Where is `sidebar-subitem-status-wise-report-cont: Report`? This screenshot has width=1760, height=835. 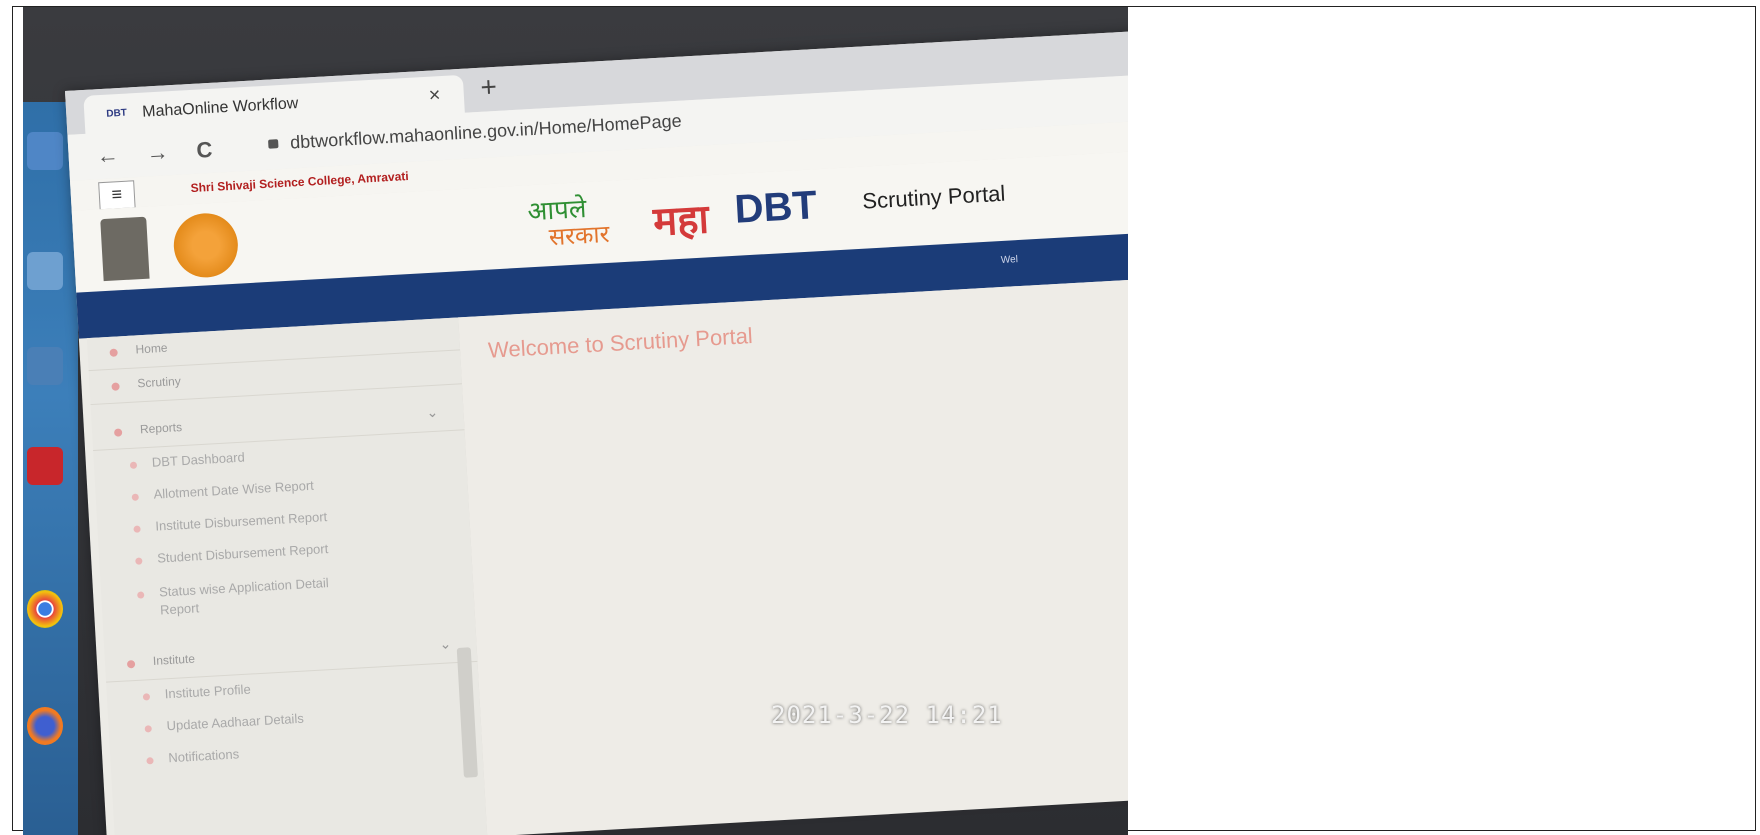
sidebar-subitem-status-wise-report-cont: Report is located at coordinates (180, 608).